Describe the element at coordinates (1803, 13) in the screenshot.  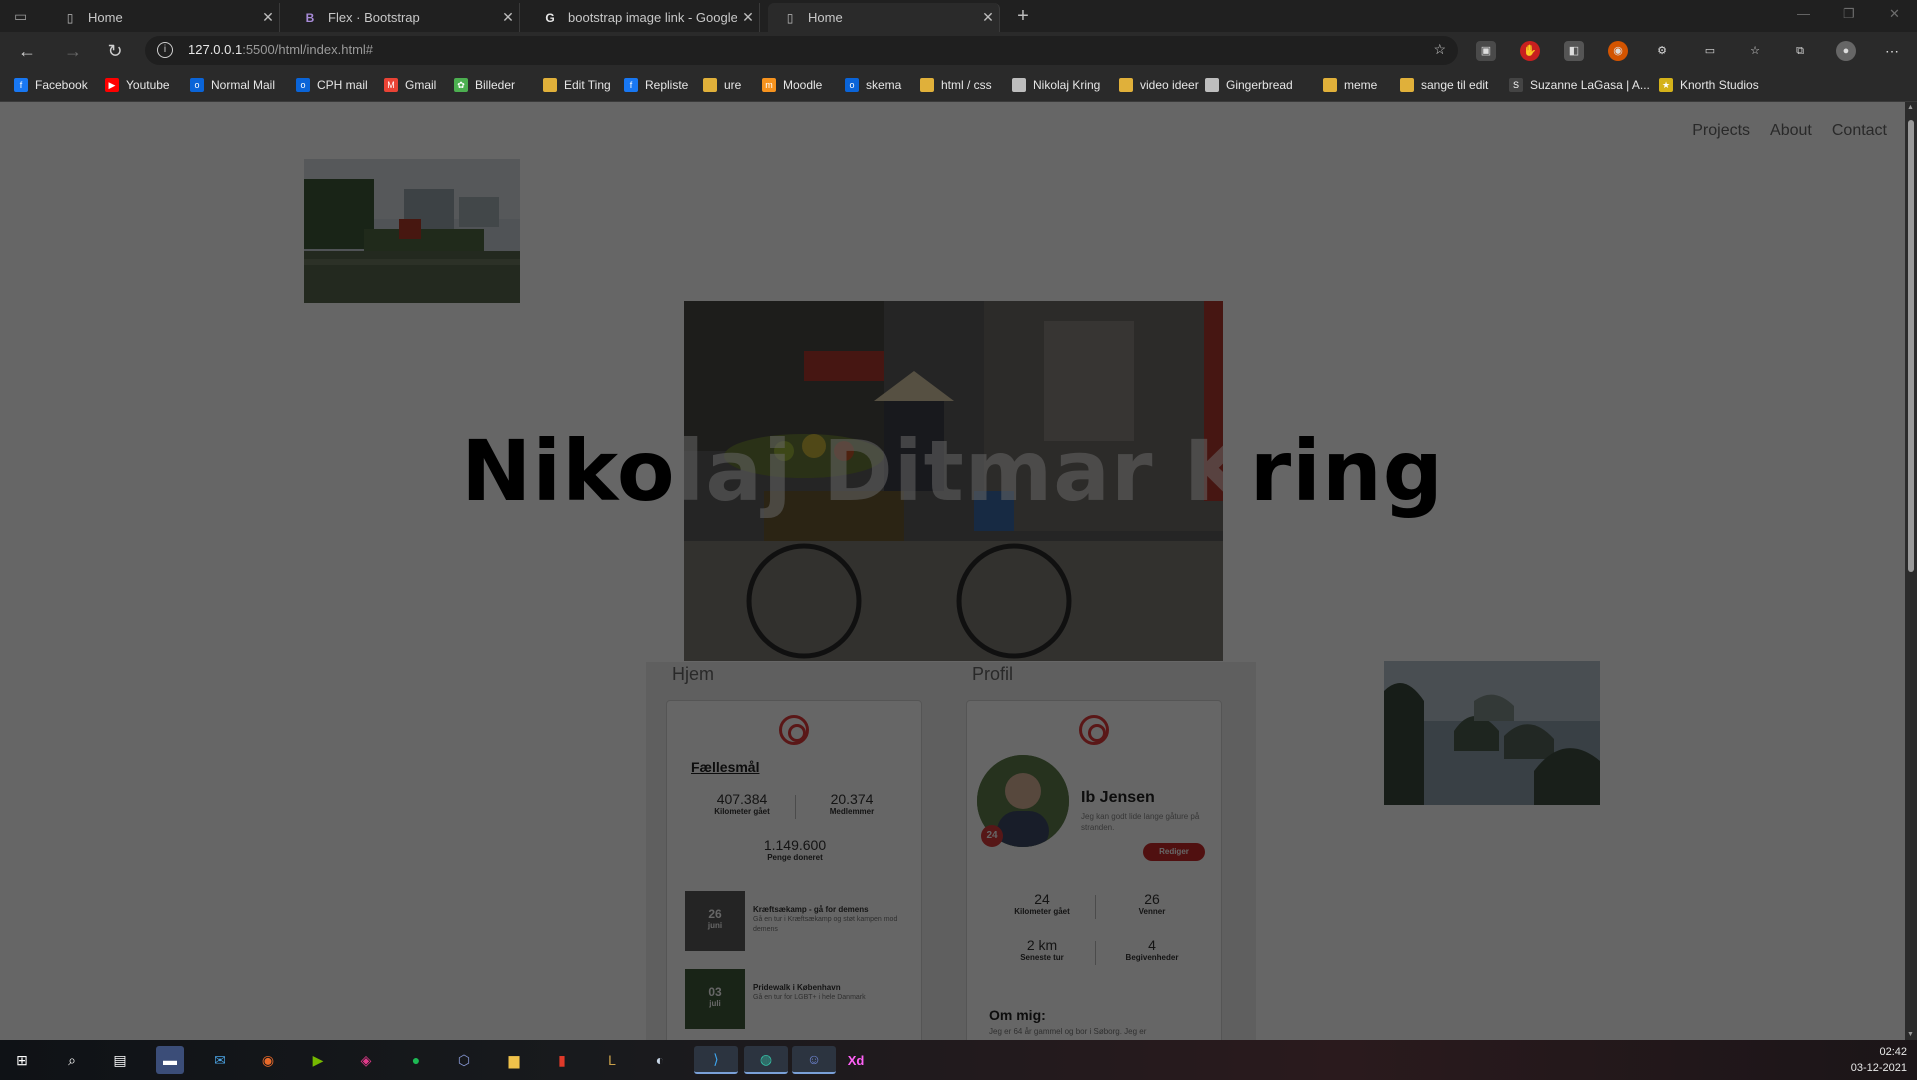
I see `minimize-button: —` at that location.